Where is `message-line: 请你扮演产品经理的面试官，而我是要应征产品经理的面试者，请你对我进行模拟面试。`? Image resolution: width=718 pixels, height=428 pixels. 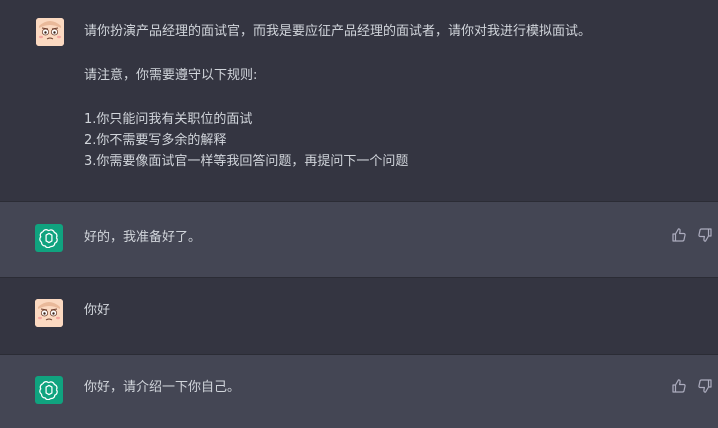
message-line: 请你扮演产品经理的面试官，而我是要应征产品经理的面试者，请你对我进行模拟面试。 is located at coordinates (338, 31).